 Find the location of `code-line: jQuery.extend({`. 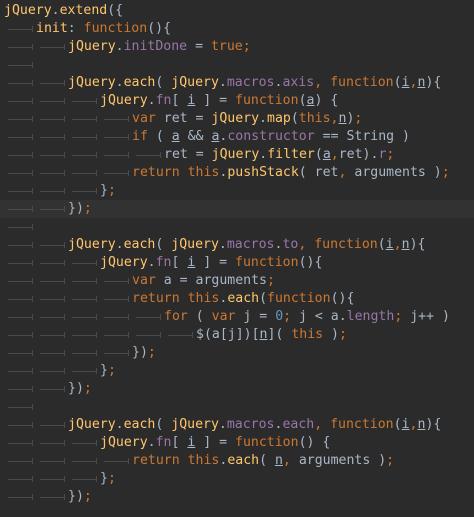

code-line: jQuery.extend({ is located at coordinates (237, 11).